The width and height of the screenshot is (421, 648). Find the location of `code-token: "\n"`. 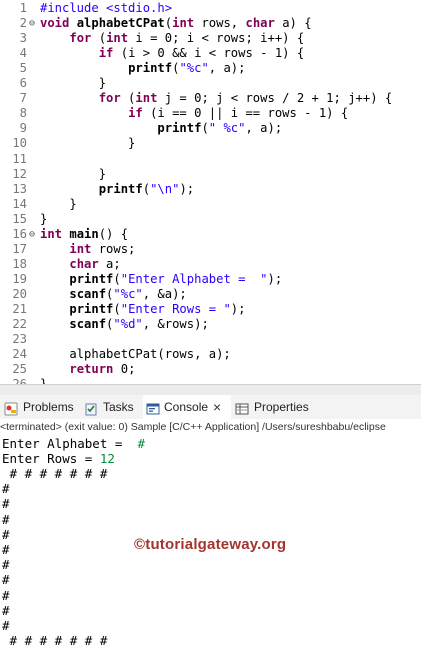

code-token: "\n" is located at coordinates (165, 188).